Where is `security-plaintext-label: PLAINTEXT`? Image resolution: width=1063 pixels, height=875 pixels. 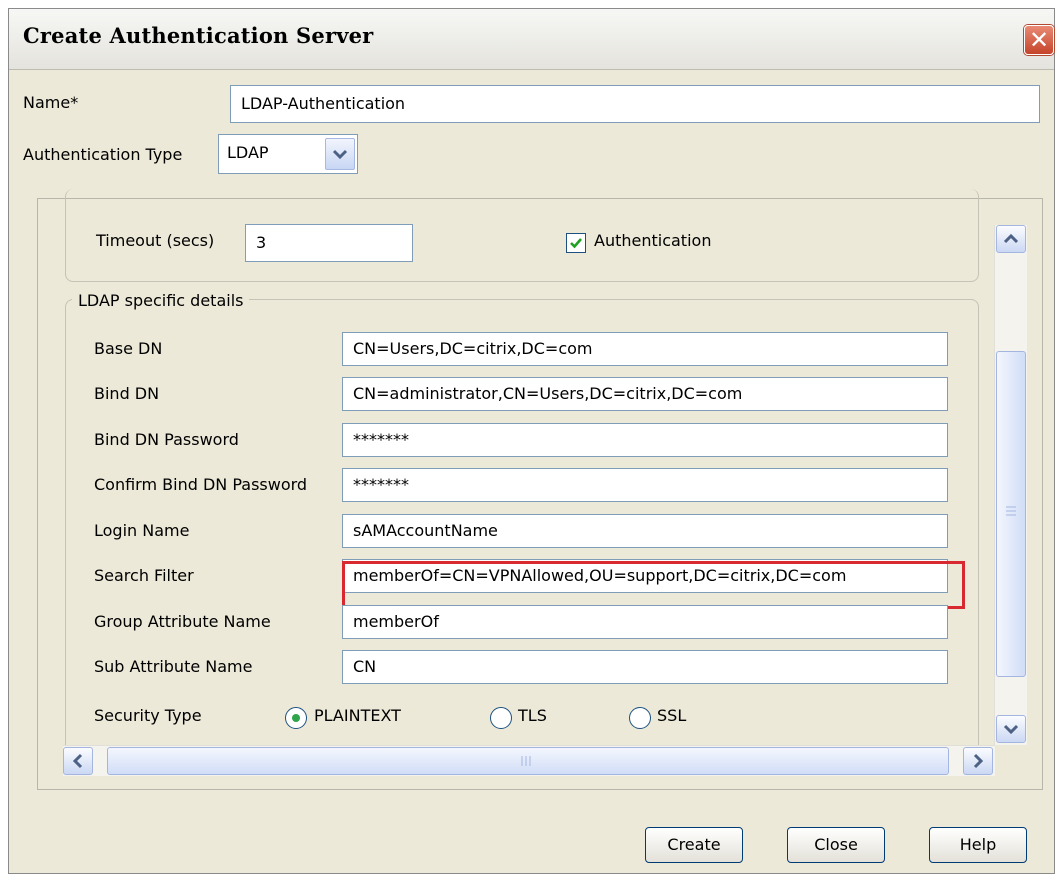
security-plaintext-label: PLAINTEXT is located at coordinates (357, 715).